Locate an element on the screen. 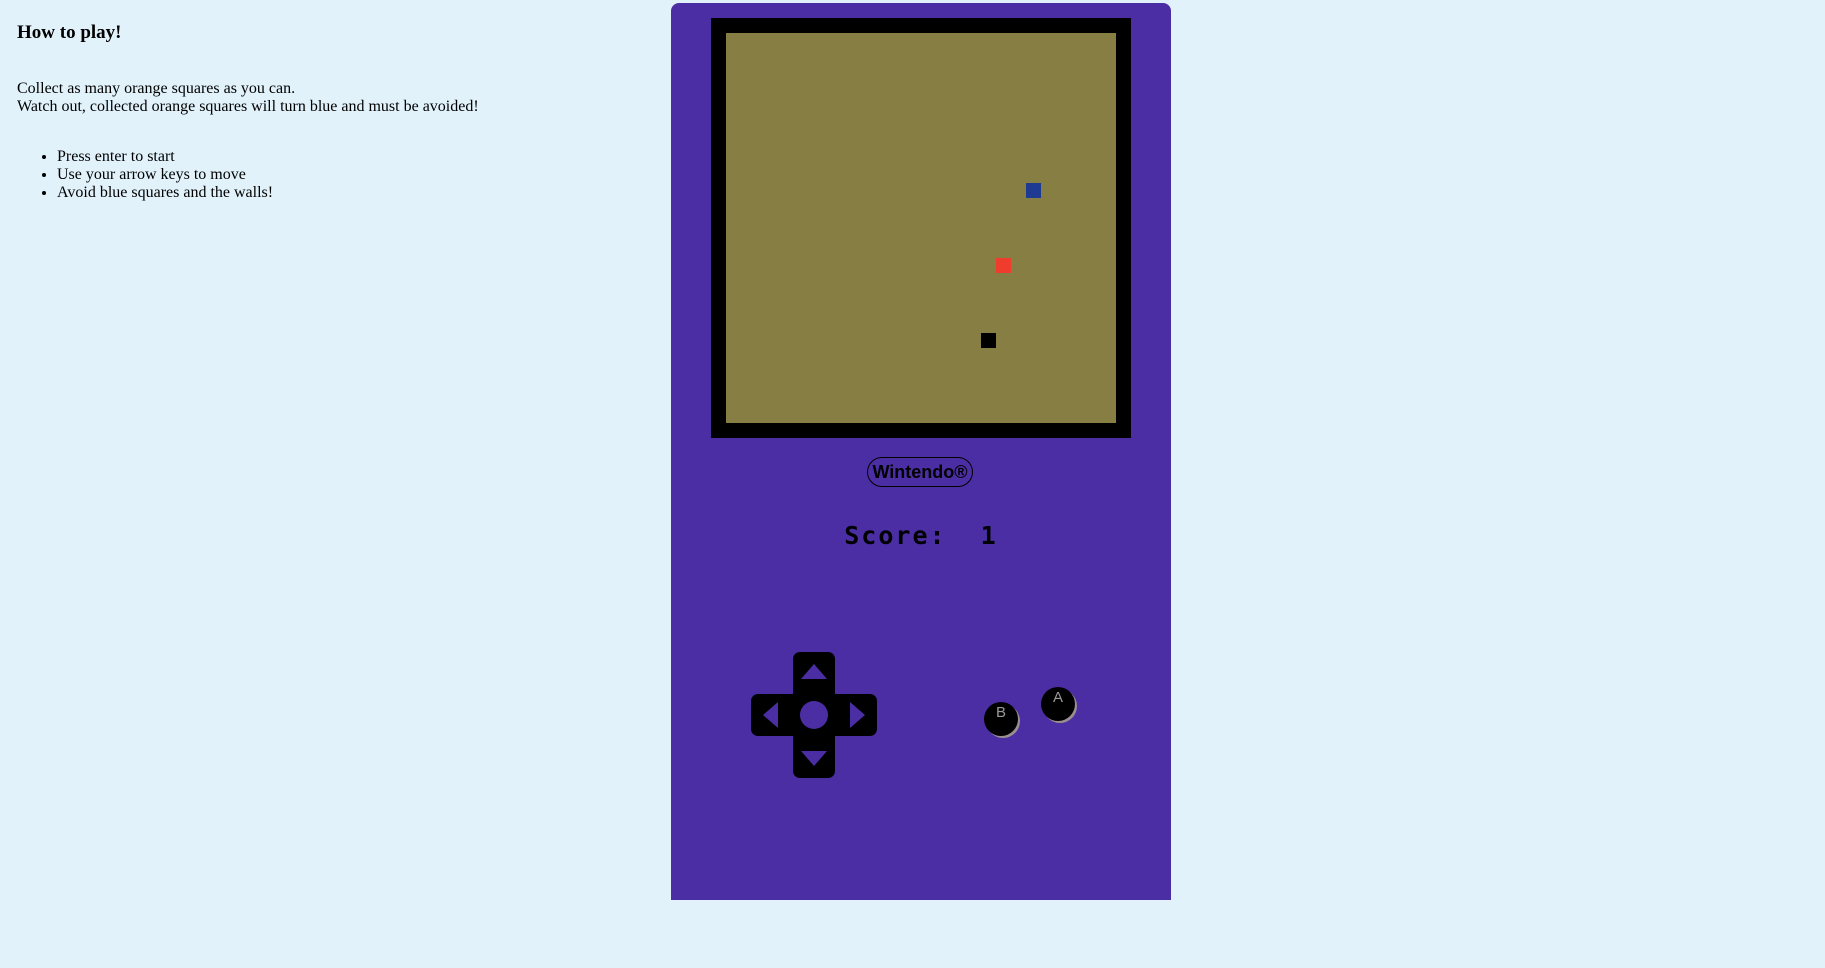 The width and height of the screenshot is (1825, 968). game-screen is located at coordinates (921, 228).